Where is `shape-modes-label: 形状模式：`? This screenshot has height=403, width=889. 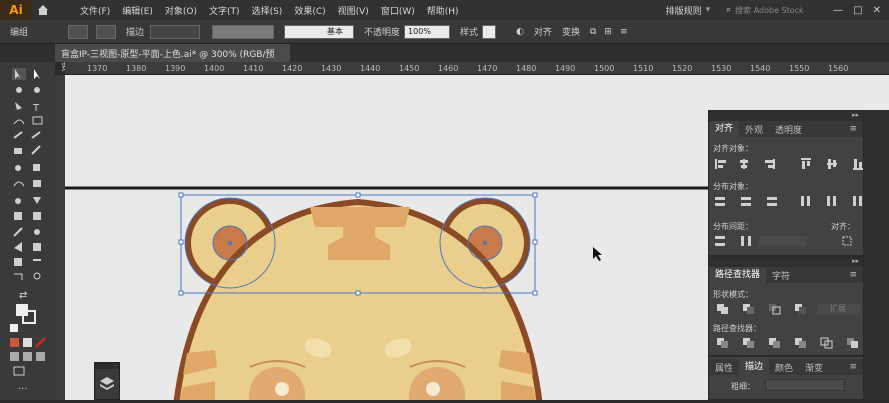
shape-modes-label: 形状模式： is located at coordinates (733, 294).